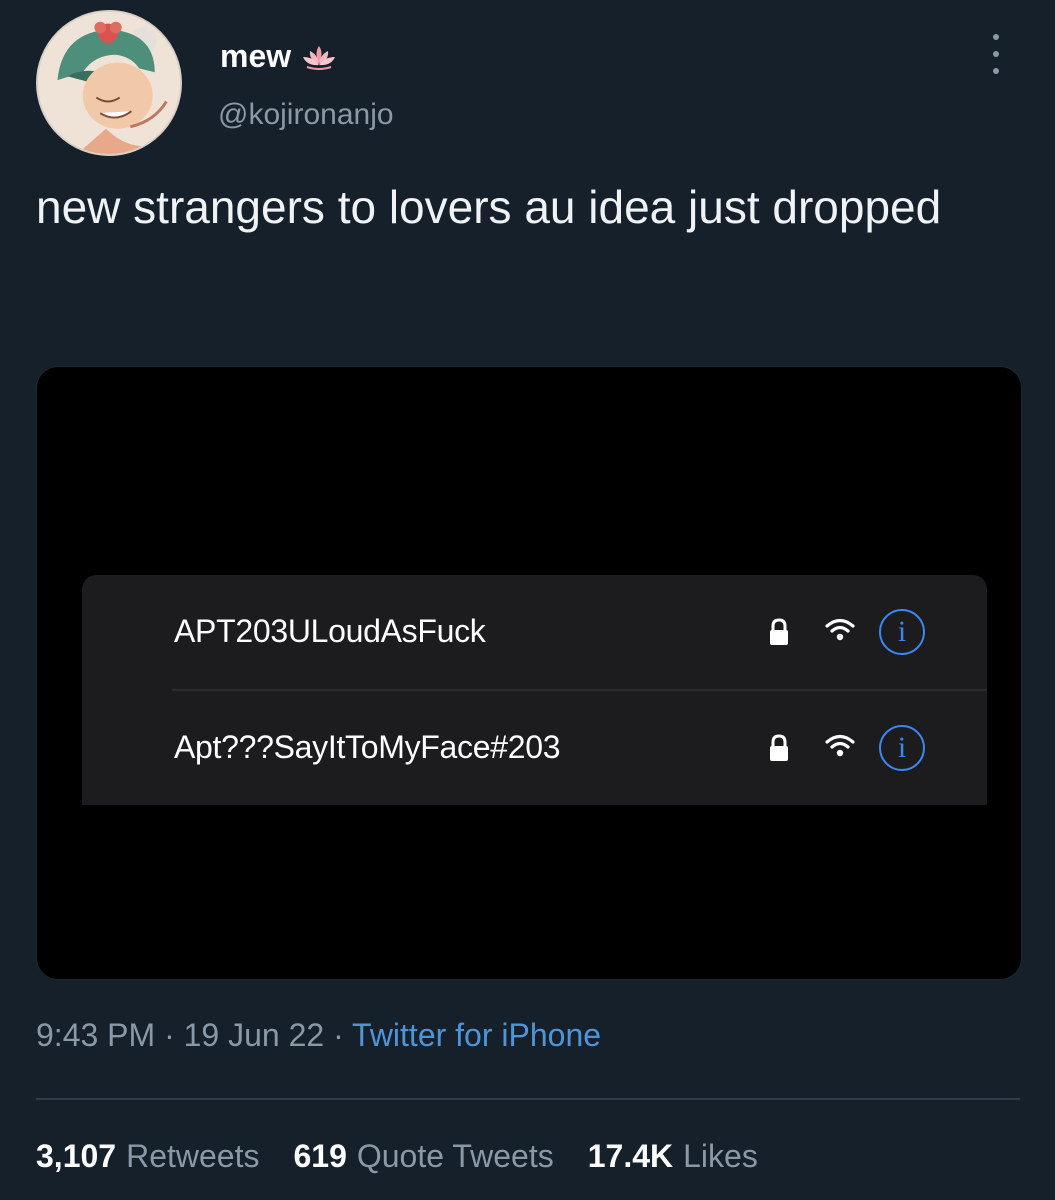 This screenshot has width=1055, height=1200. I want to click on more-options-icon, so click(996, 54).